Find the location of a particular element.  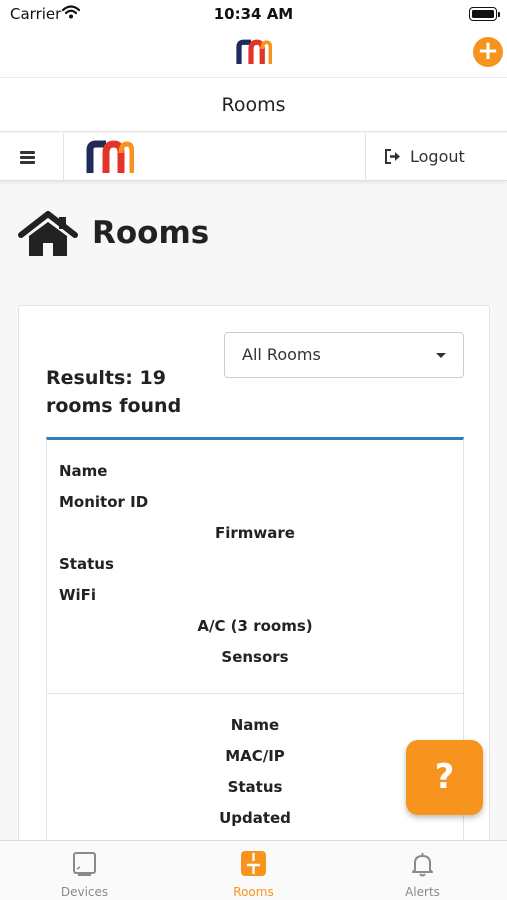

col-name: Name is located at coordinates (83, 471).